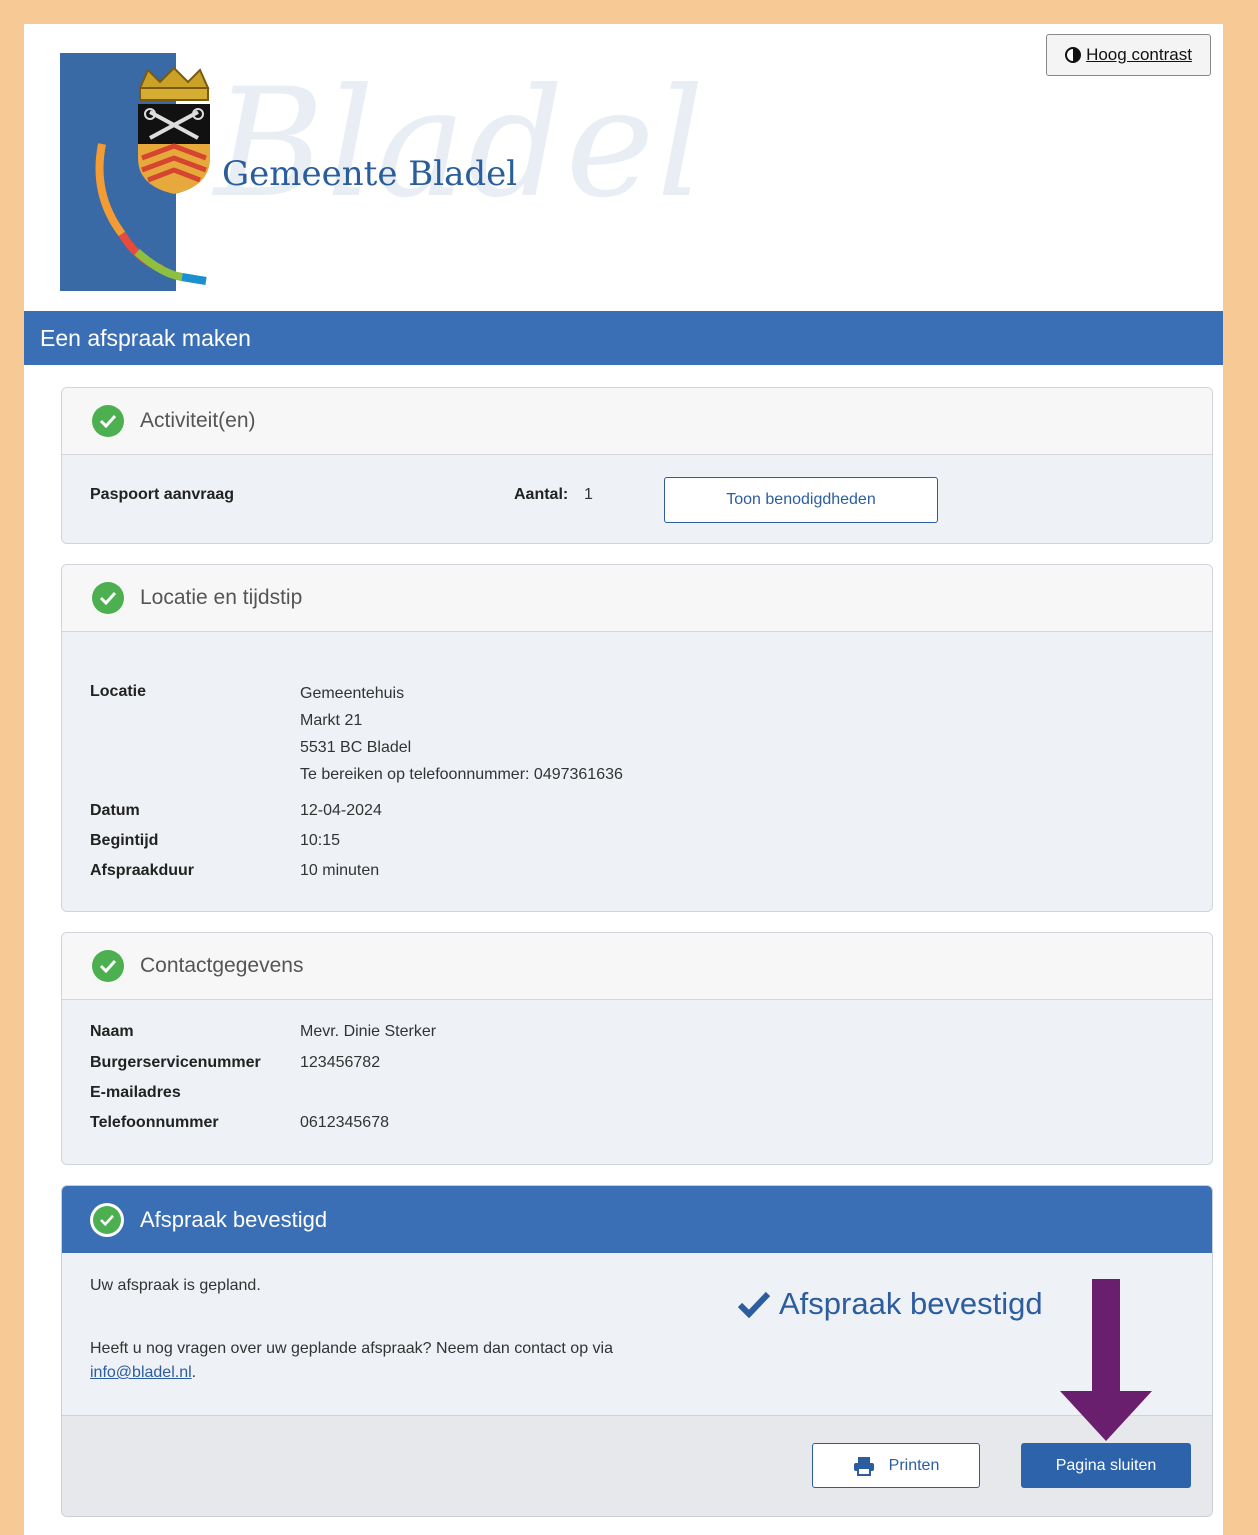  What do you see at coordinates (154, 1122) in the screenshot?
I see `phone-label: Telefoonnummer` at bounding box center [154, 1122].